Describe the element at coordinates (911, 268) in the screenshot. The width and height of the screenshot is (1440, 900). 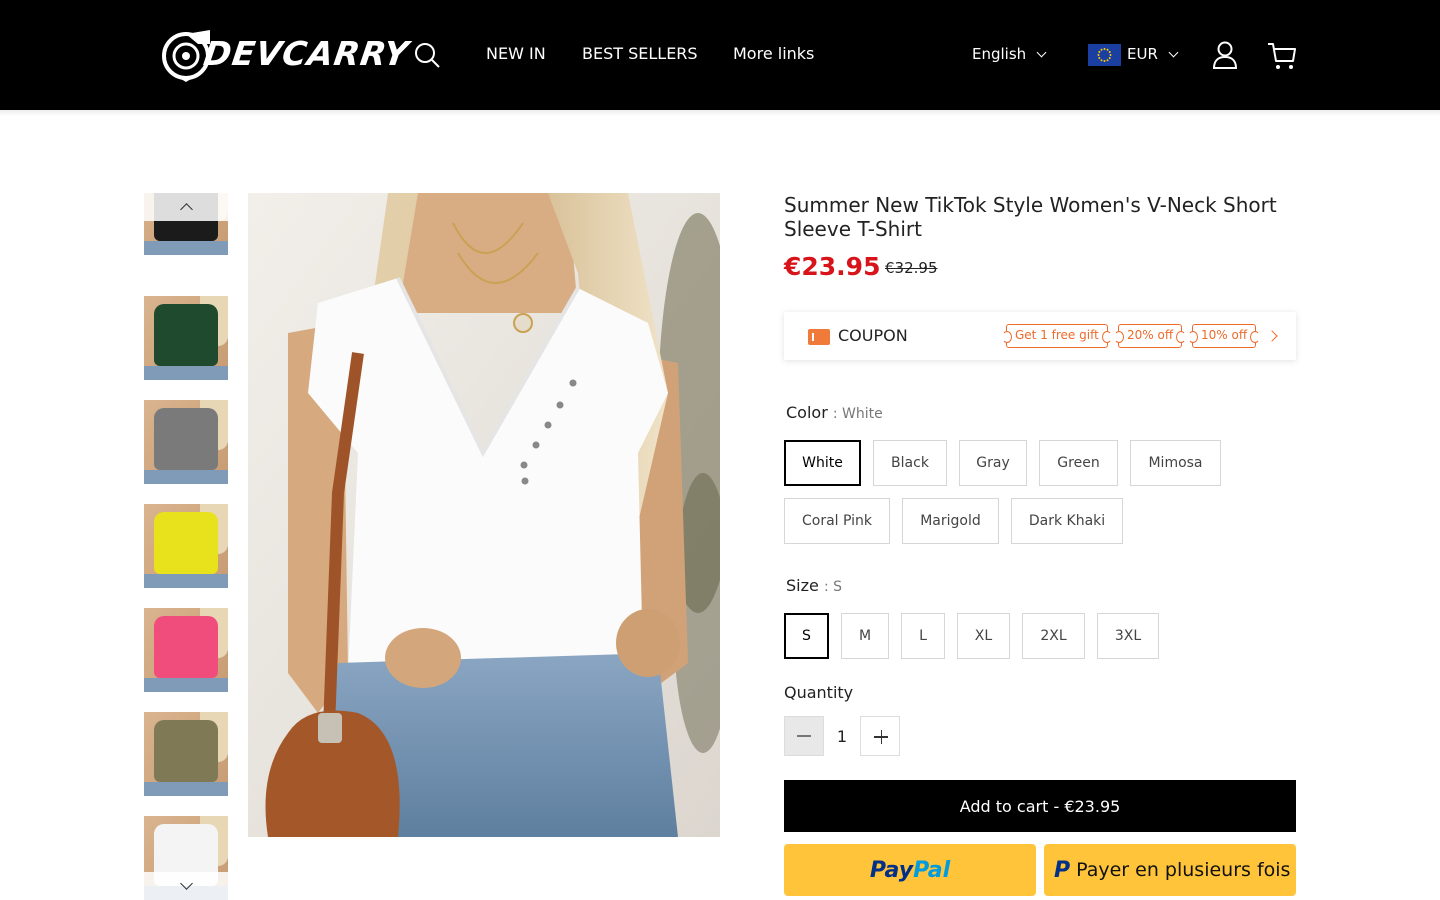
I see `product-old-price: €32.95` at that location.